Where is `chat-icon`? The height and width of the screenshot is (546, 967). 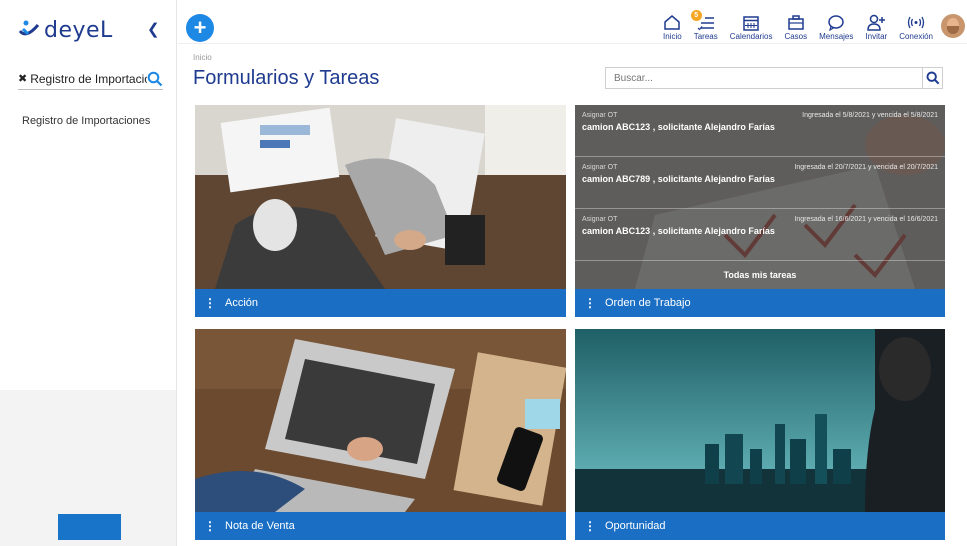 chat-icon is located at coordinates (836, 23).